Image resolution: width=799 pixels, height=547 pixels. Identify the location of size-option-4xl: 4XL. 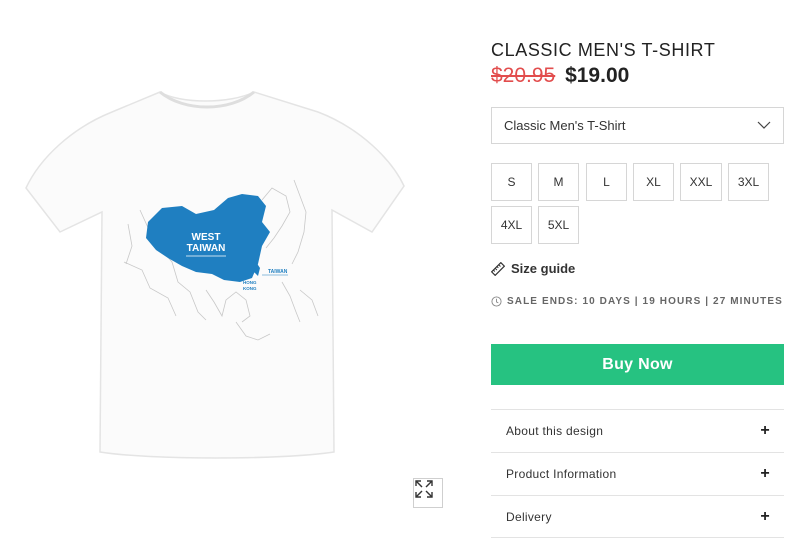
(511, 225).